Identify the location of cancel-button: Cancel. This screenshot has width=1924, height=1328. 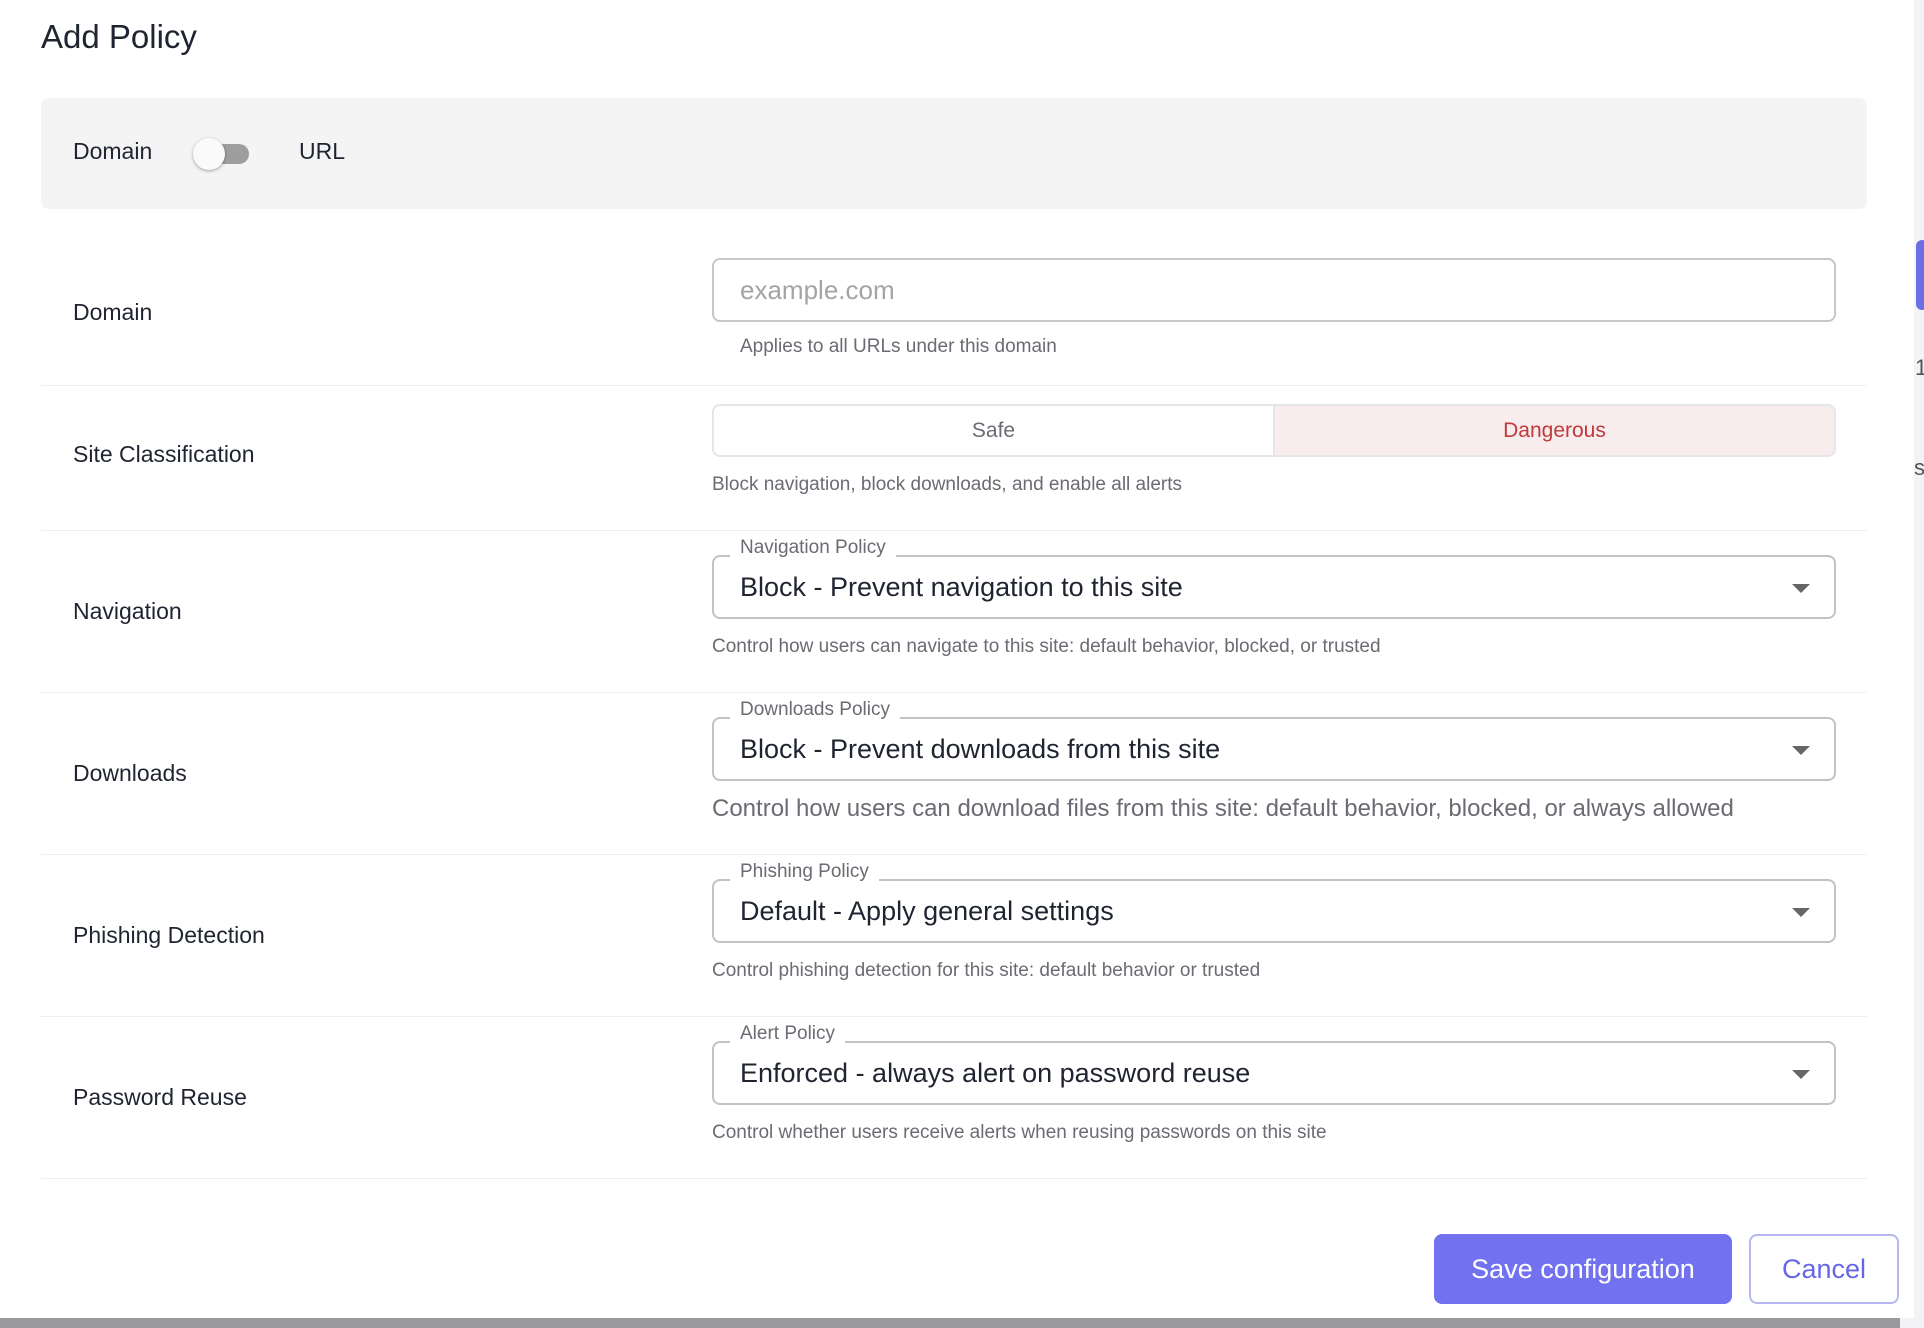
(1824, 1269).